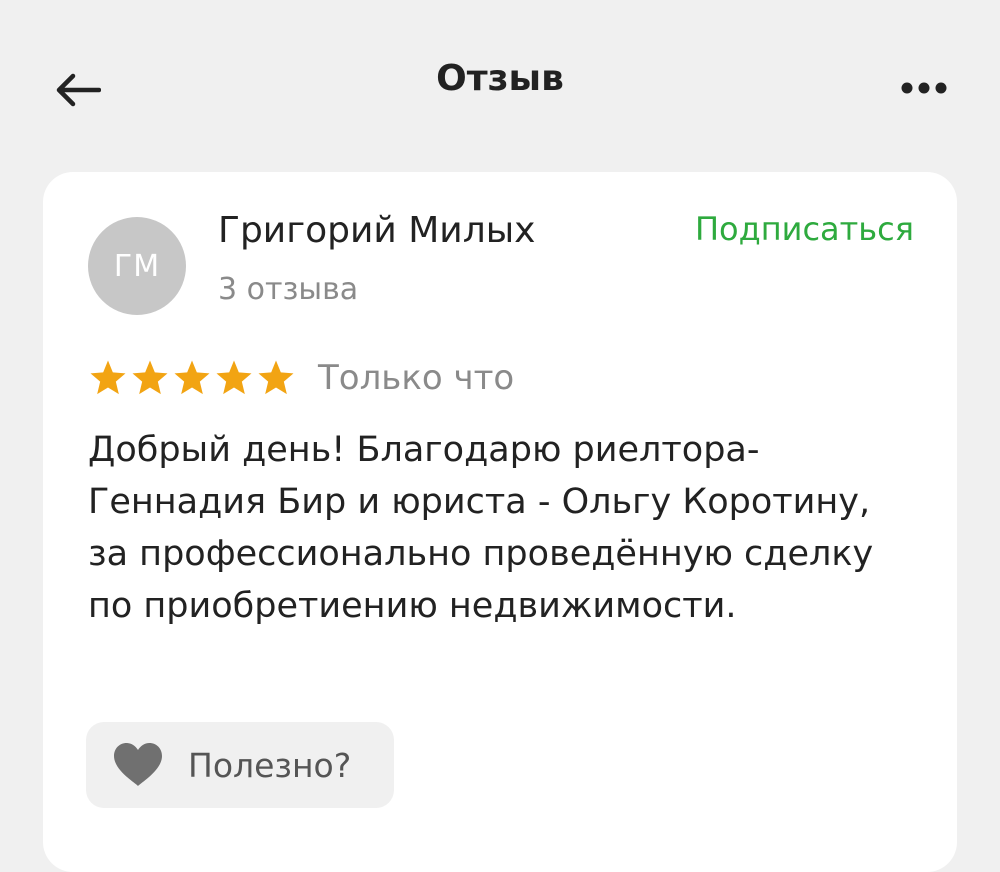 This screenshot has height=872, width=1000. I want to click on star-rating, so click(192, 378).